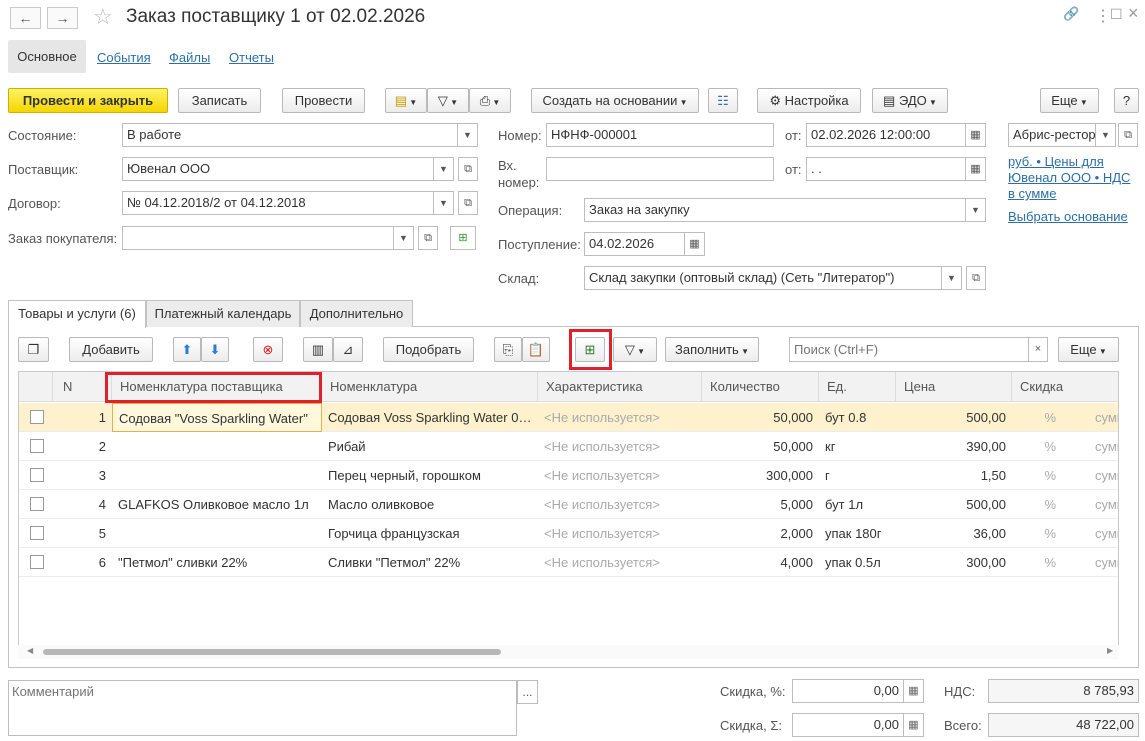 Image resolution: width=1145 pixels, height=741 pixels. I want to click on calculator-icon-2: ▦, so click(914, 725).